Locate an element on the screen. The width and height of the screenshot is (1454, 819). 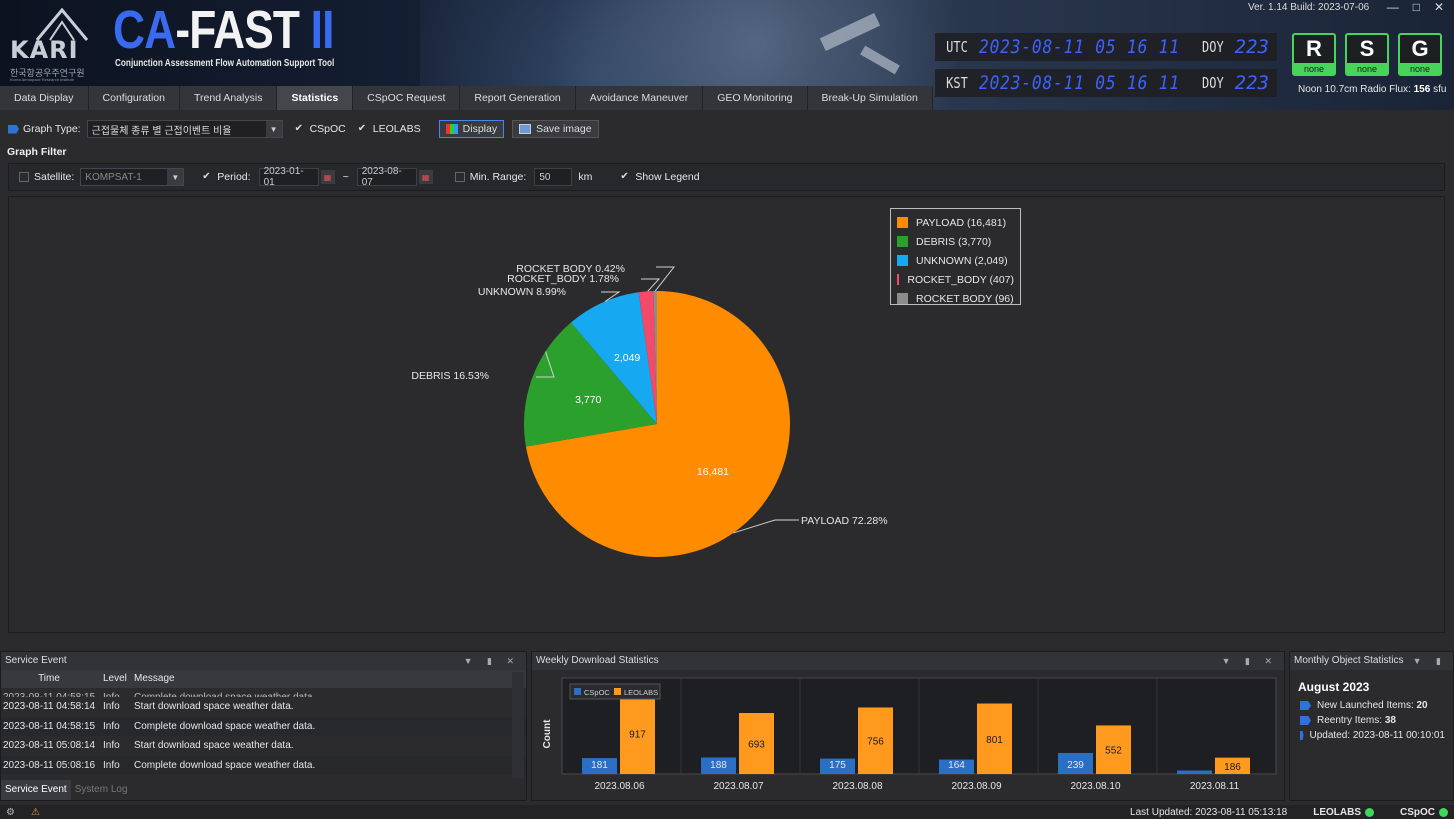
tab-trend-analysis: Trend Analysis is located at coordinates (229, 98).